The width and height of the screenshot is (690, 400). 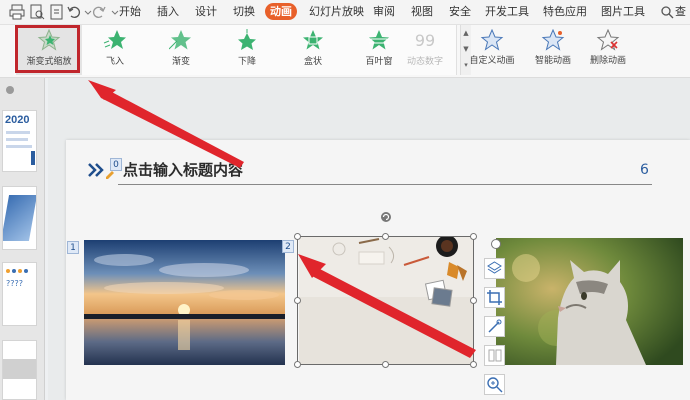 What do you see at coordinates (644, 170) in the screenshot?
I see `slide-page-number: 6` at bounding box center [644, 170].